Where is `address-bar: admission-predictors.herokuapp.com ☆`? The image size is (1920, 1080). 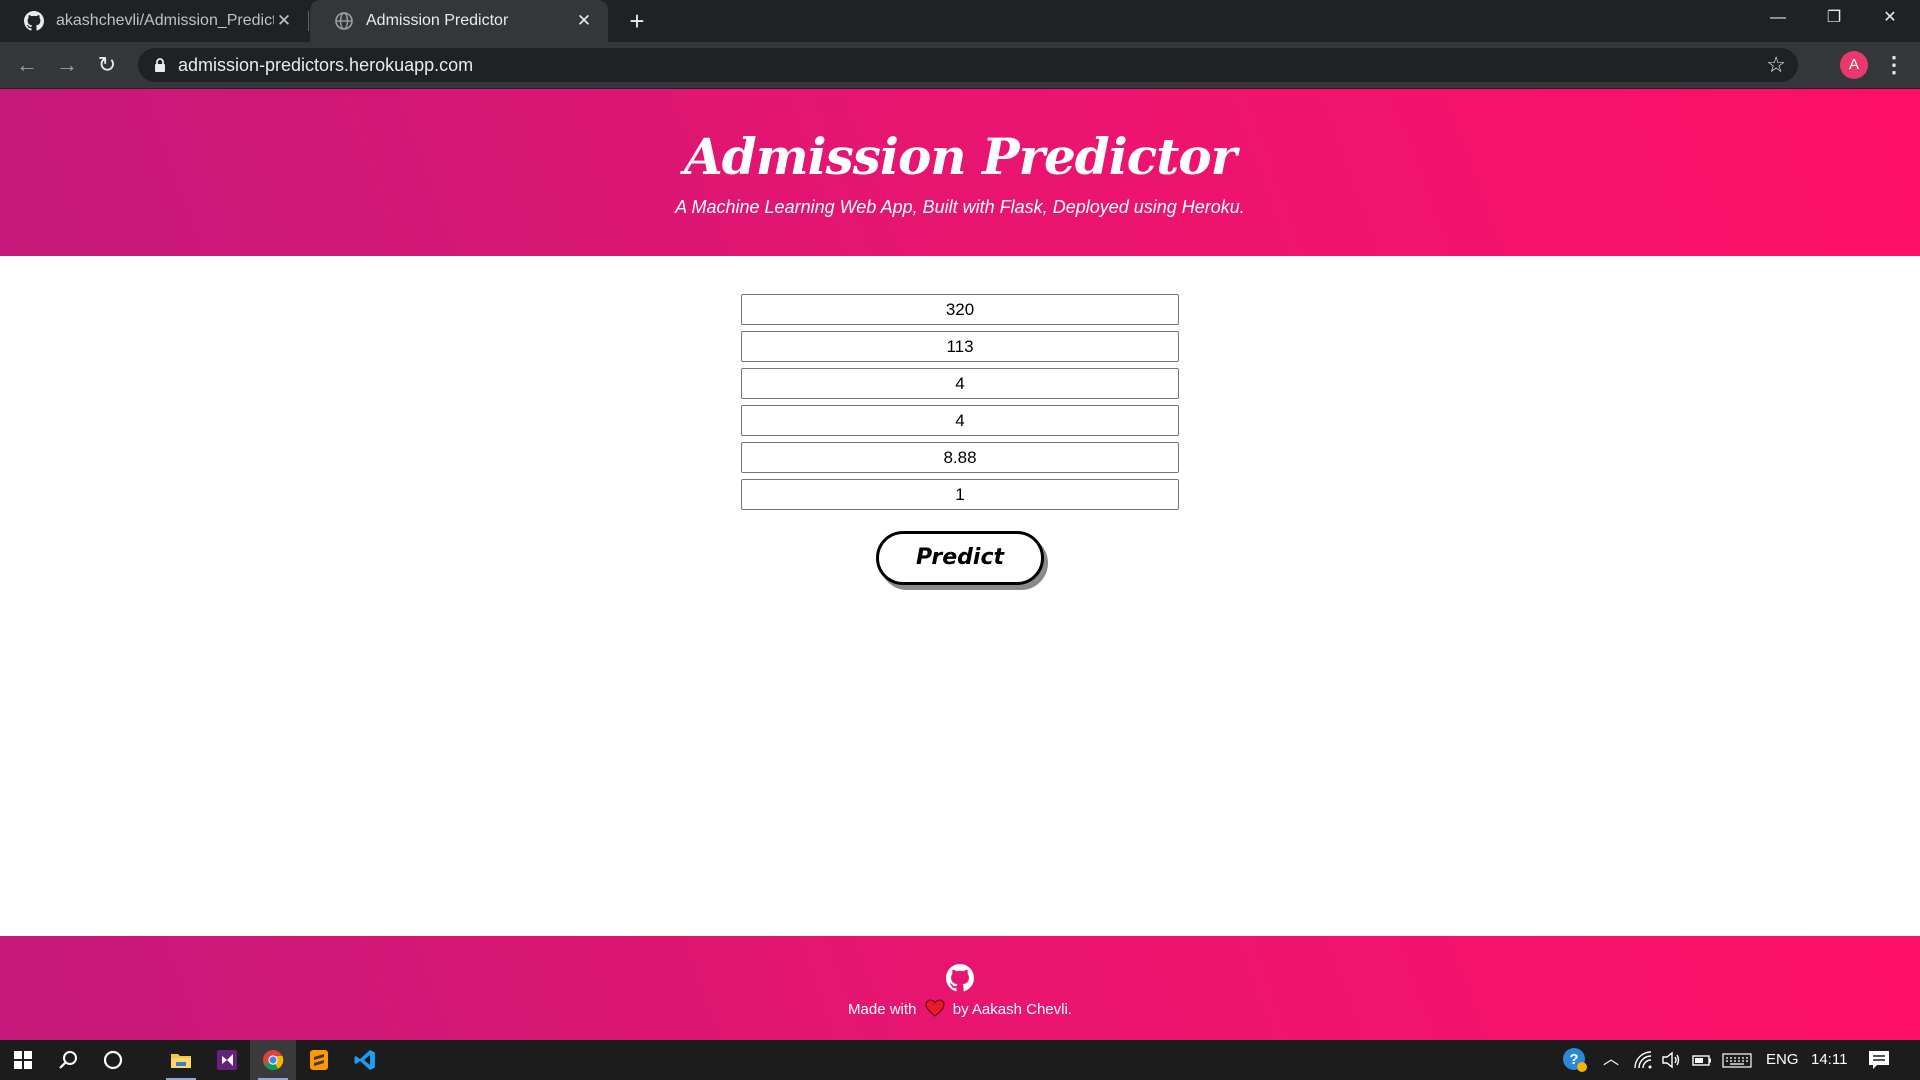
address-bar: admission-predictors.herokuapp.com ☆ is located at coordinates (968, 65).